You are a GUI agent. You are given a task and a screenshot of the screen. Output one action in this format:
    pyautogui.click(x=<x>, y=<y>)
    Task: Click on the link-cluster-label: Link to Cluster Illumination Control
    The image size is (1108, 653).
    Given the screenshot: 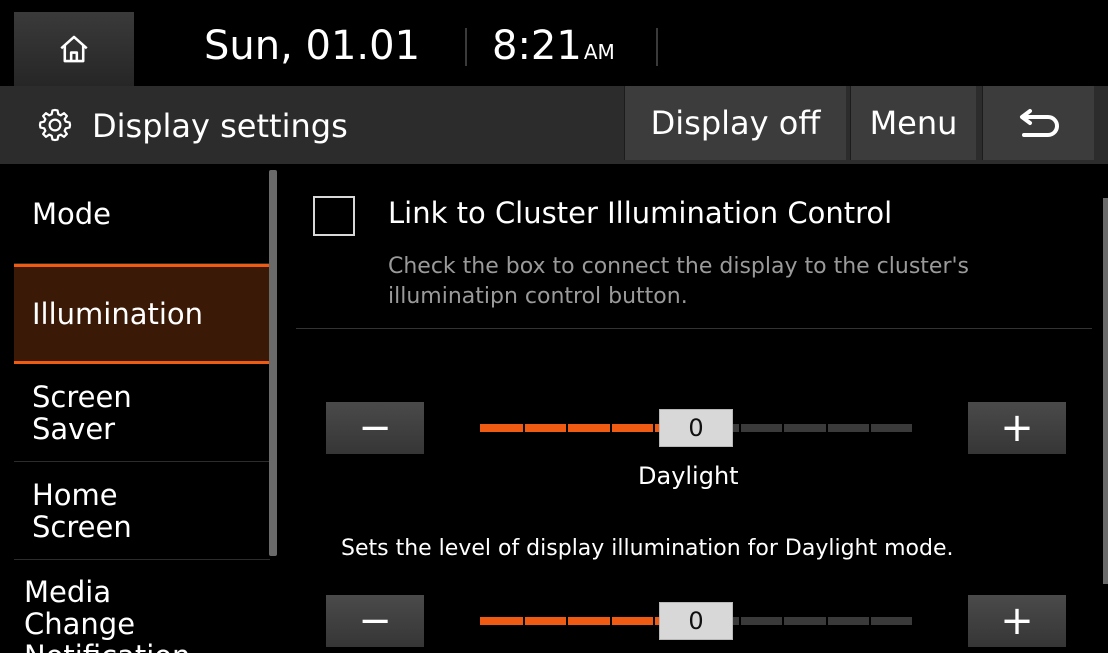 What is the action you would take?
    pyautogui.click(x=640, y=213)
    